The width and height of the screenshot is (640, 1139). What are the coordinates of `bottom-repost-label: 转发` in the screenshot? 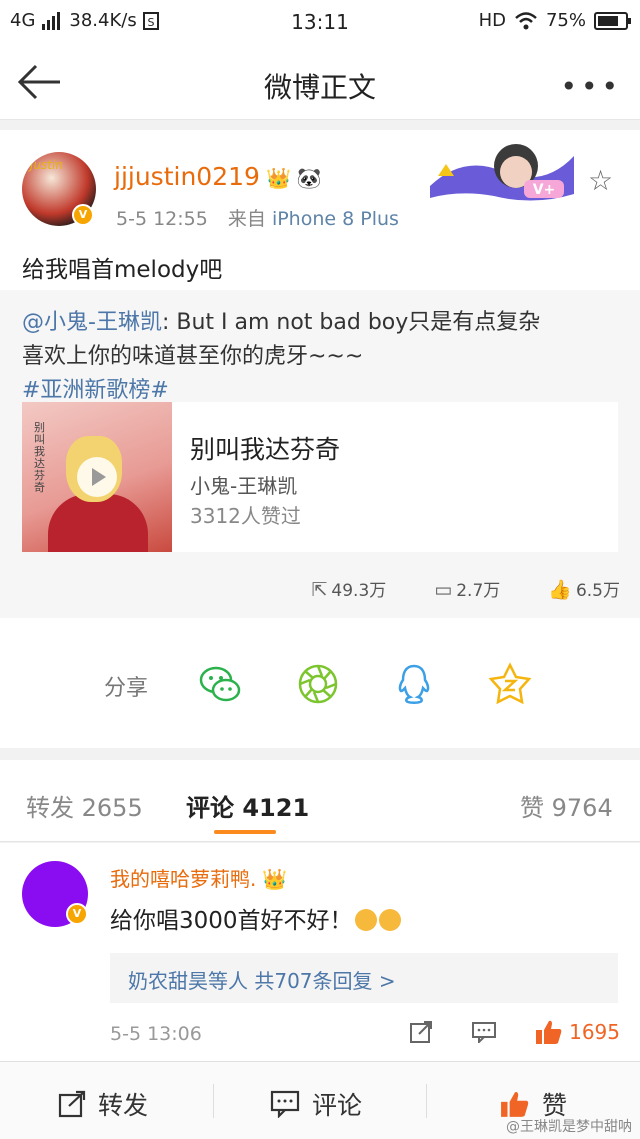 It's located at (123, 1105).